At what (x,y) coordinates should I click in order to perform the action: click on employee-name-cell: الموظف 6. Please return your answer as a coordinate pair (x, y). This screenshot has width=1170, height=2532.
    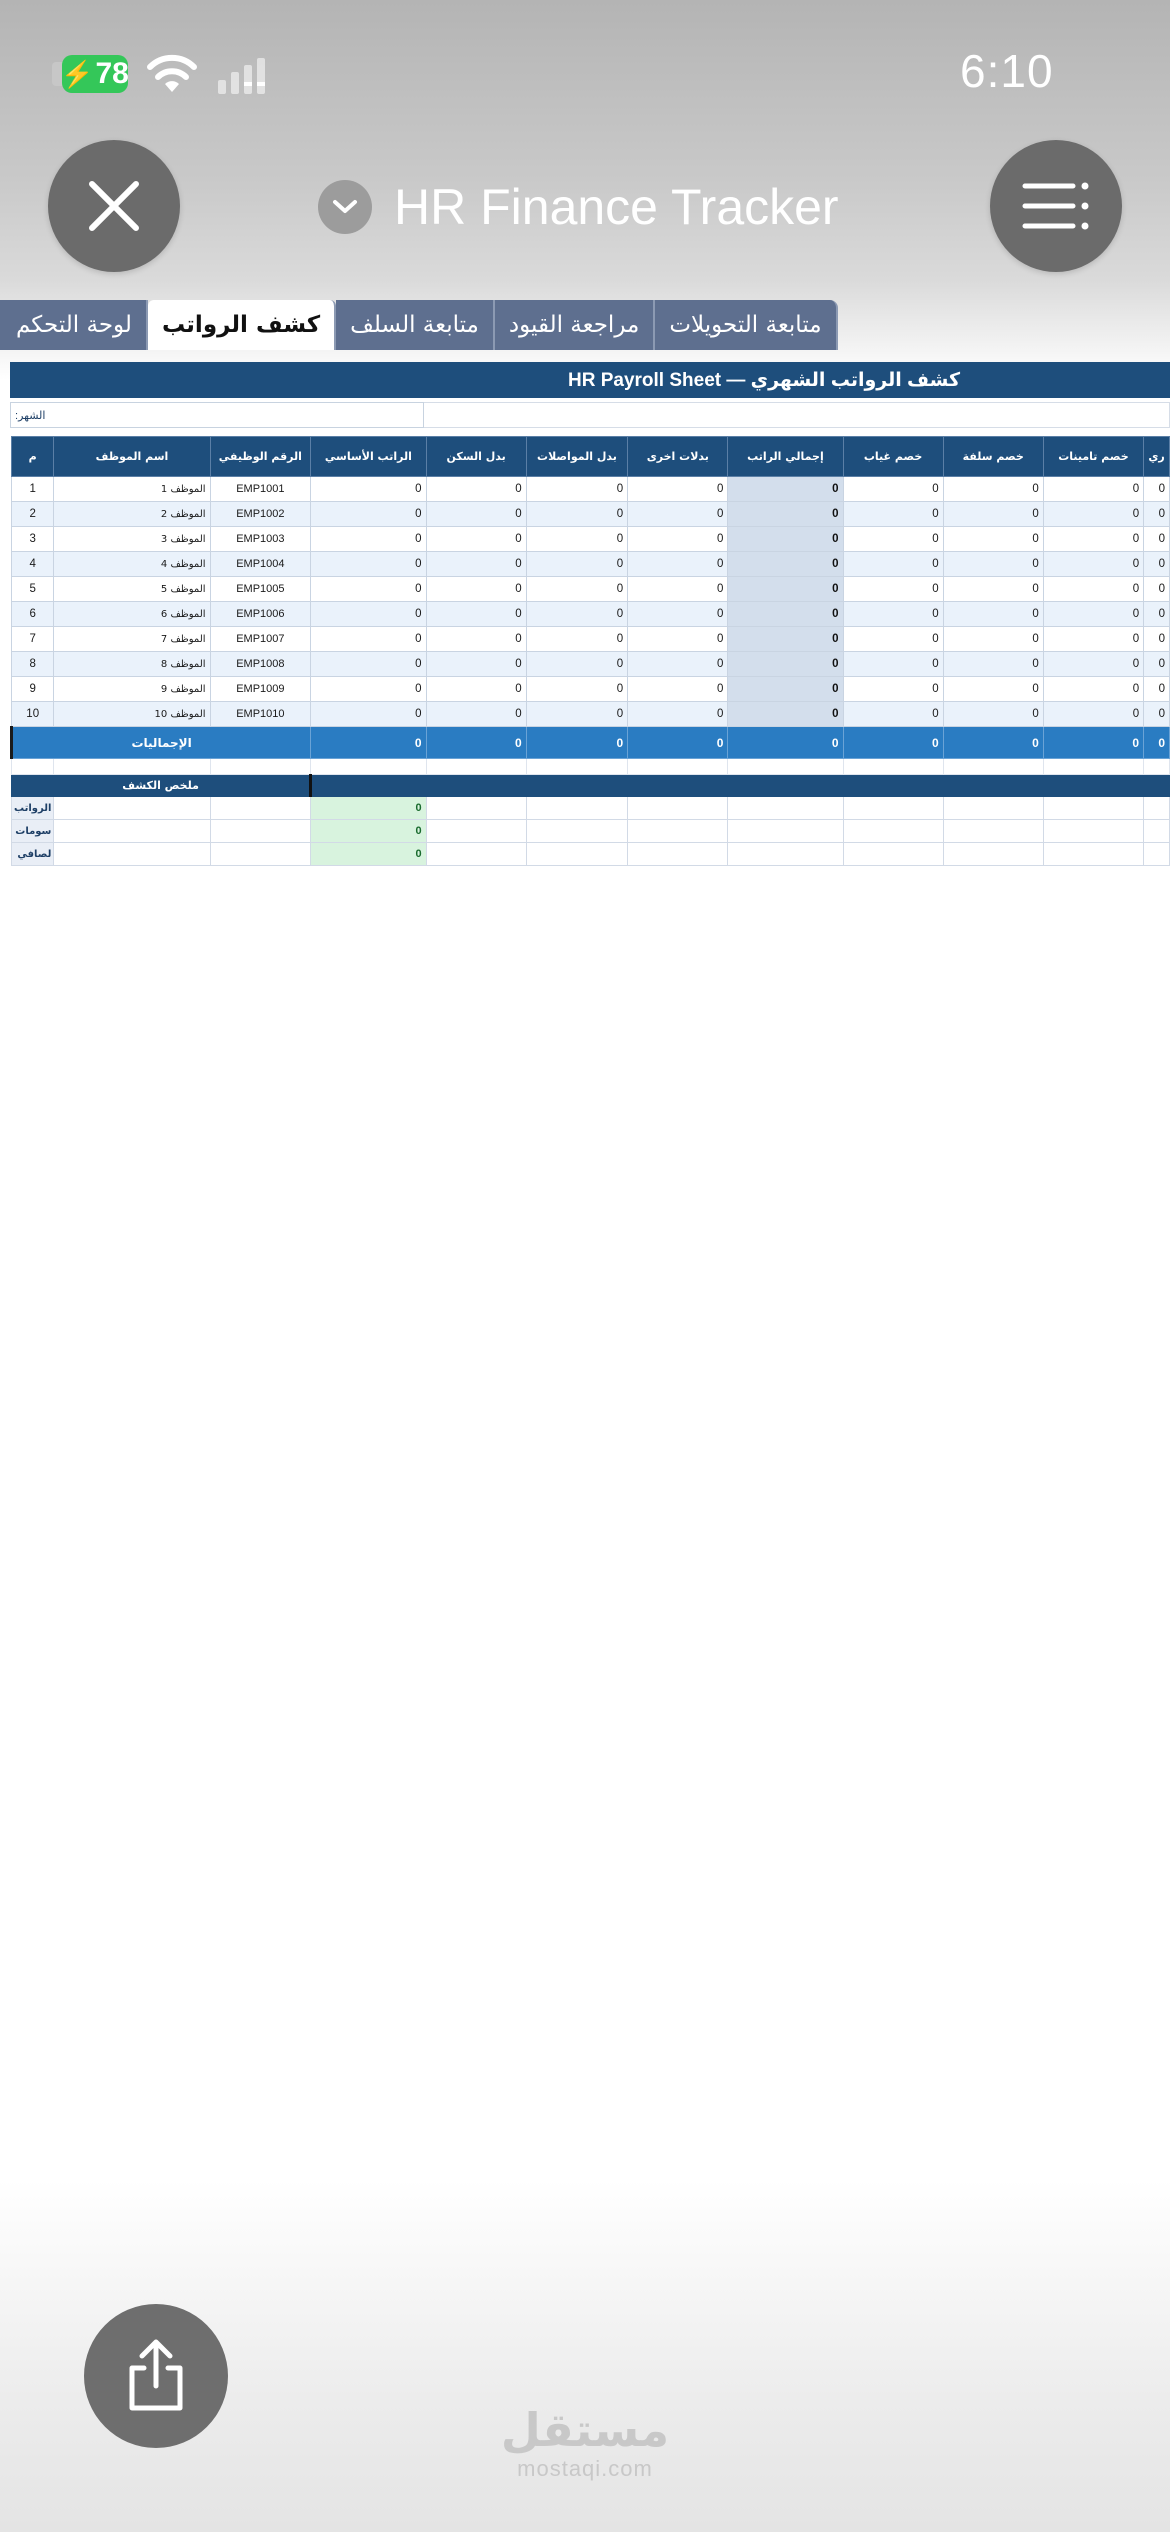
    Looking at the image, I should click on (132, 614).